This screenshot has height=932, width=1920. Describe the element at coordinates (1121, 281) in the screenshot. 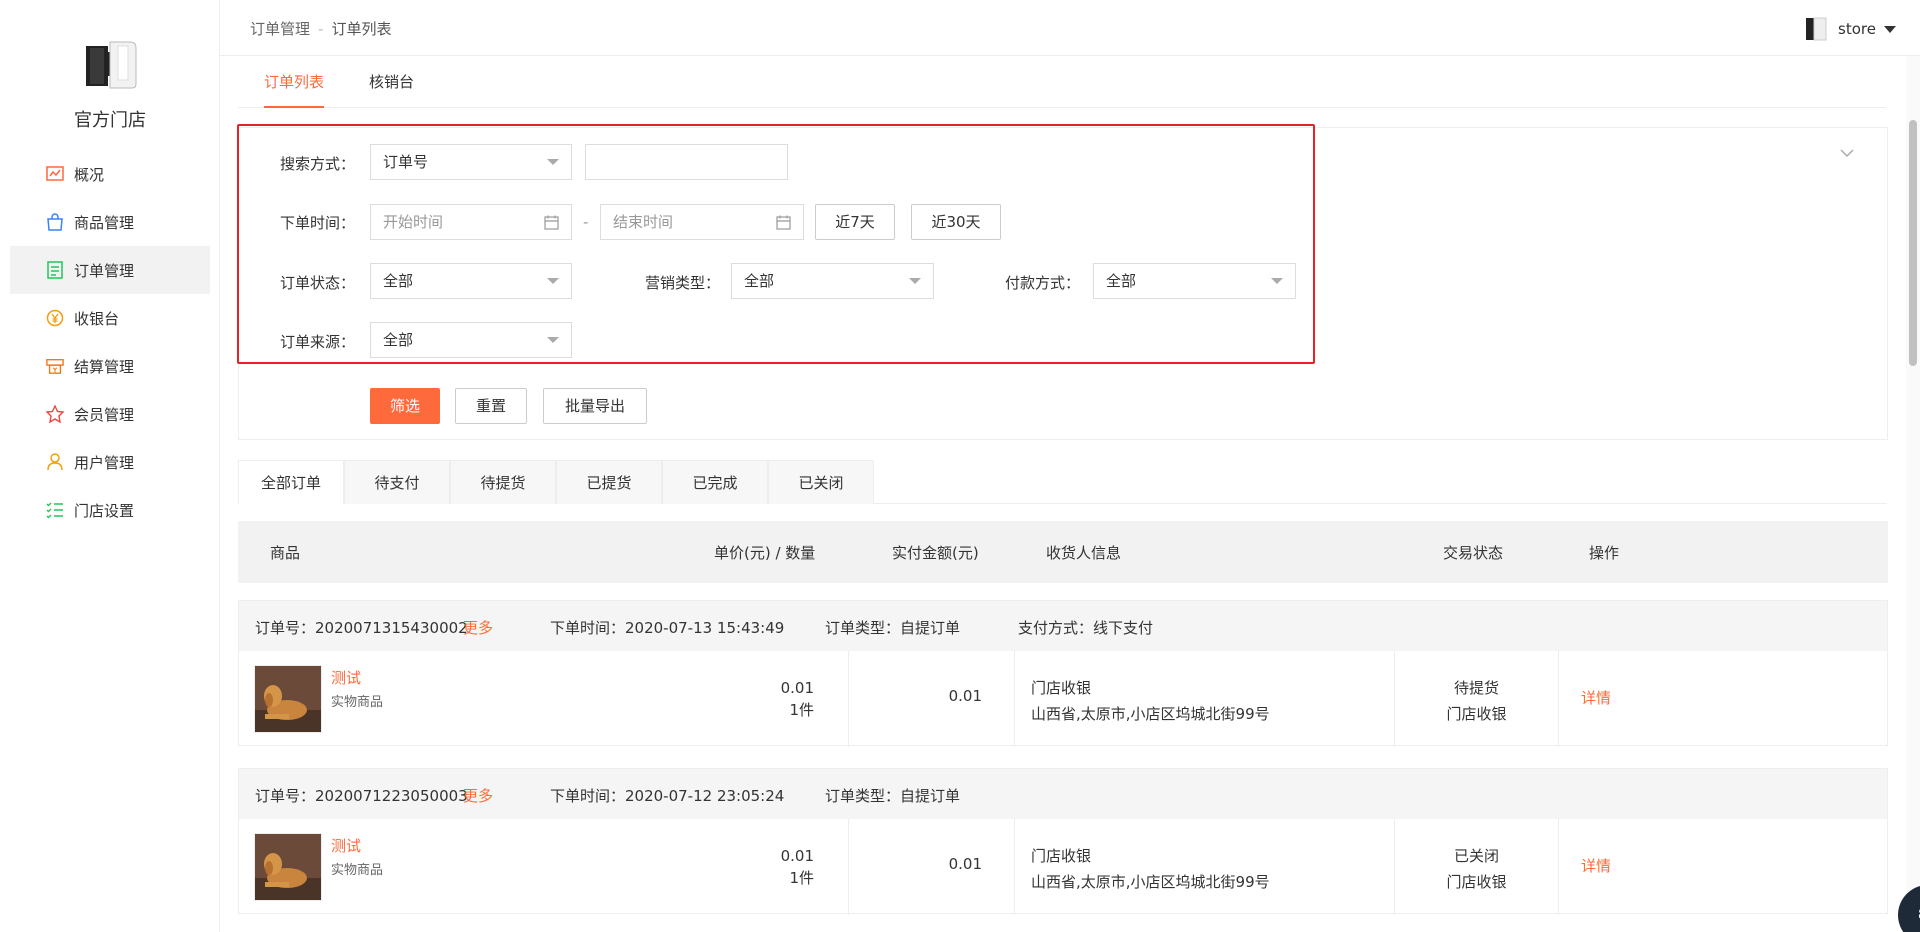

I see `pay-method-value: 全部` at that location.